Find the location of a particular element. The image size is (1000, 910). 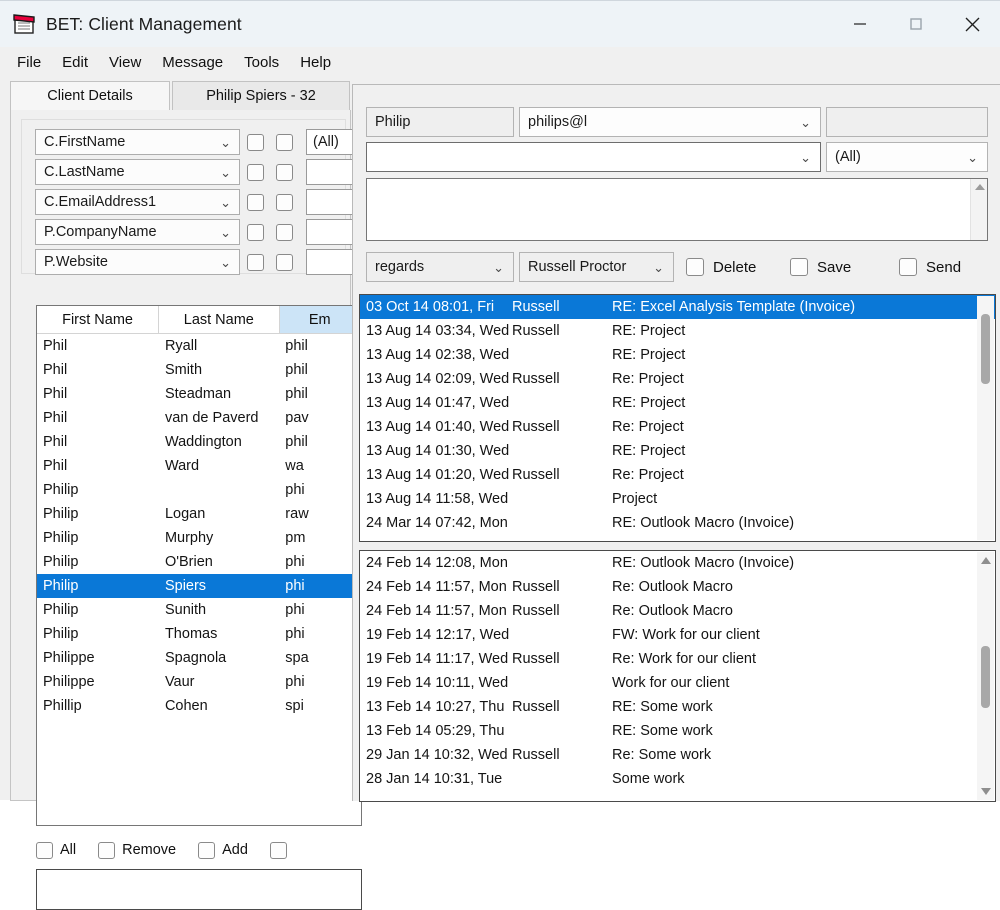

menu-item-view: View is located at coordinates (125, 62).